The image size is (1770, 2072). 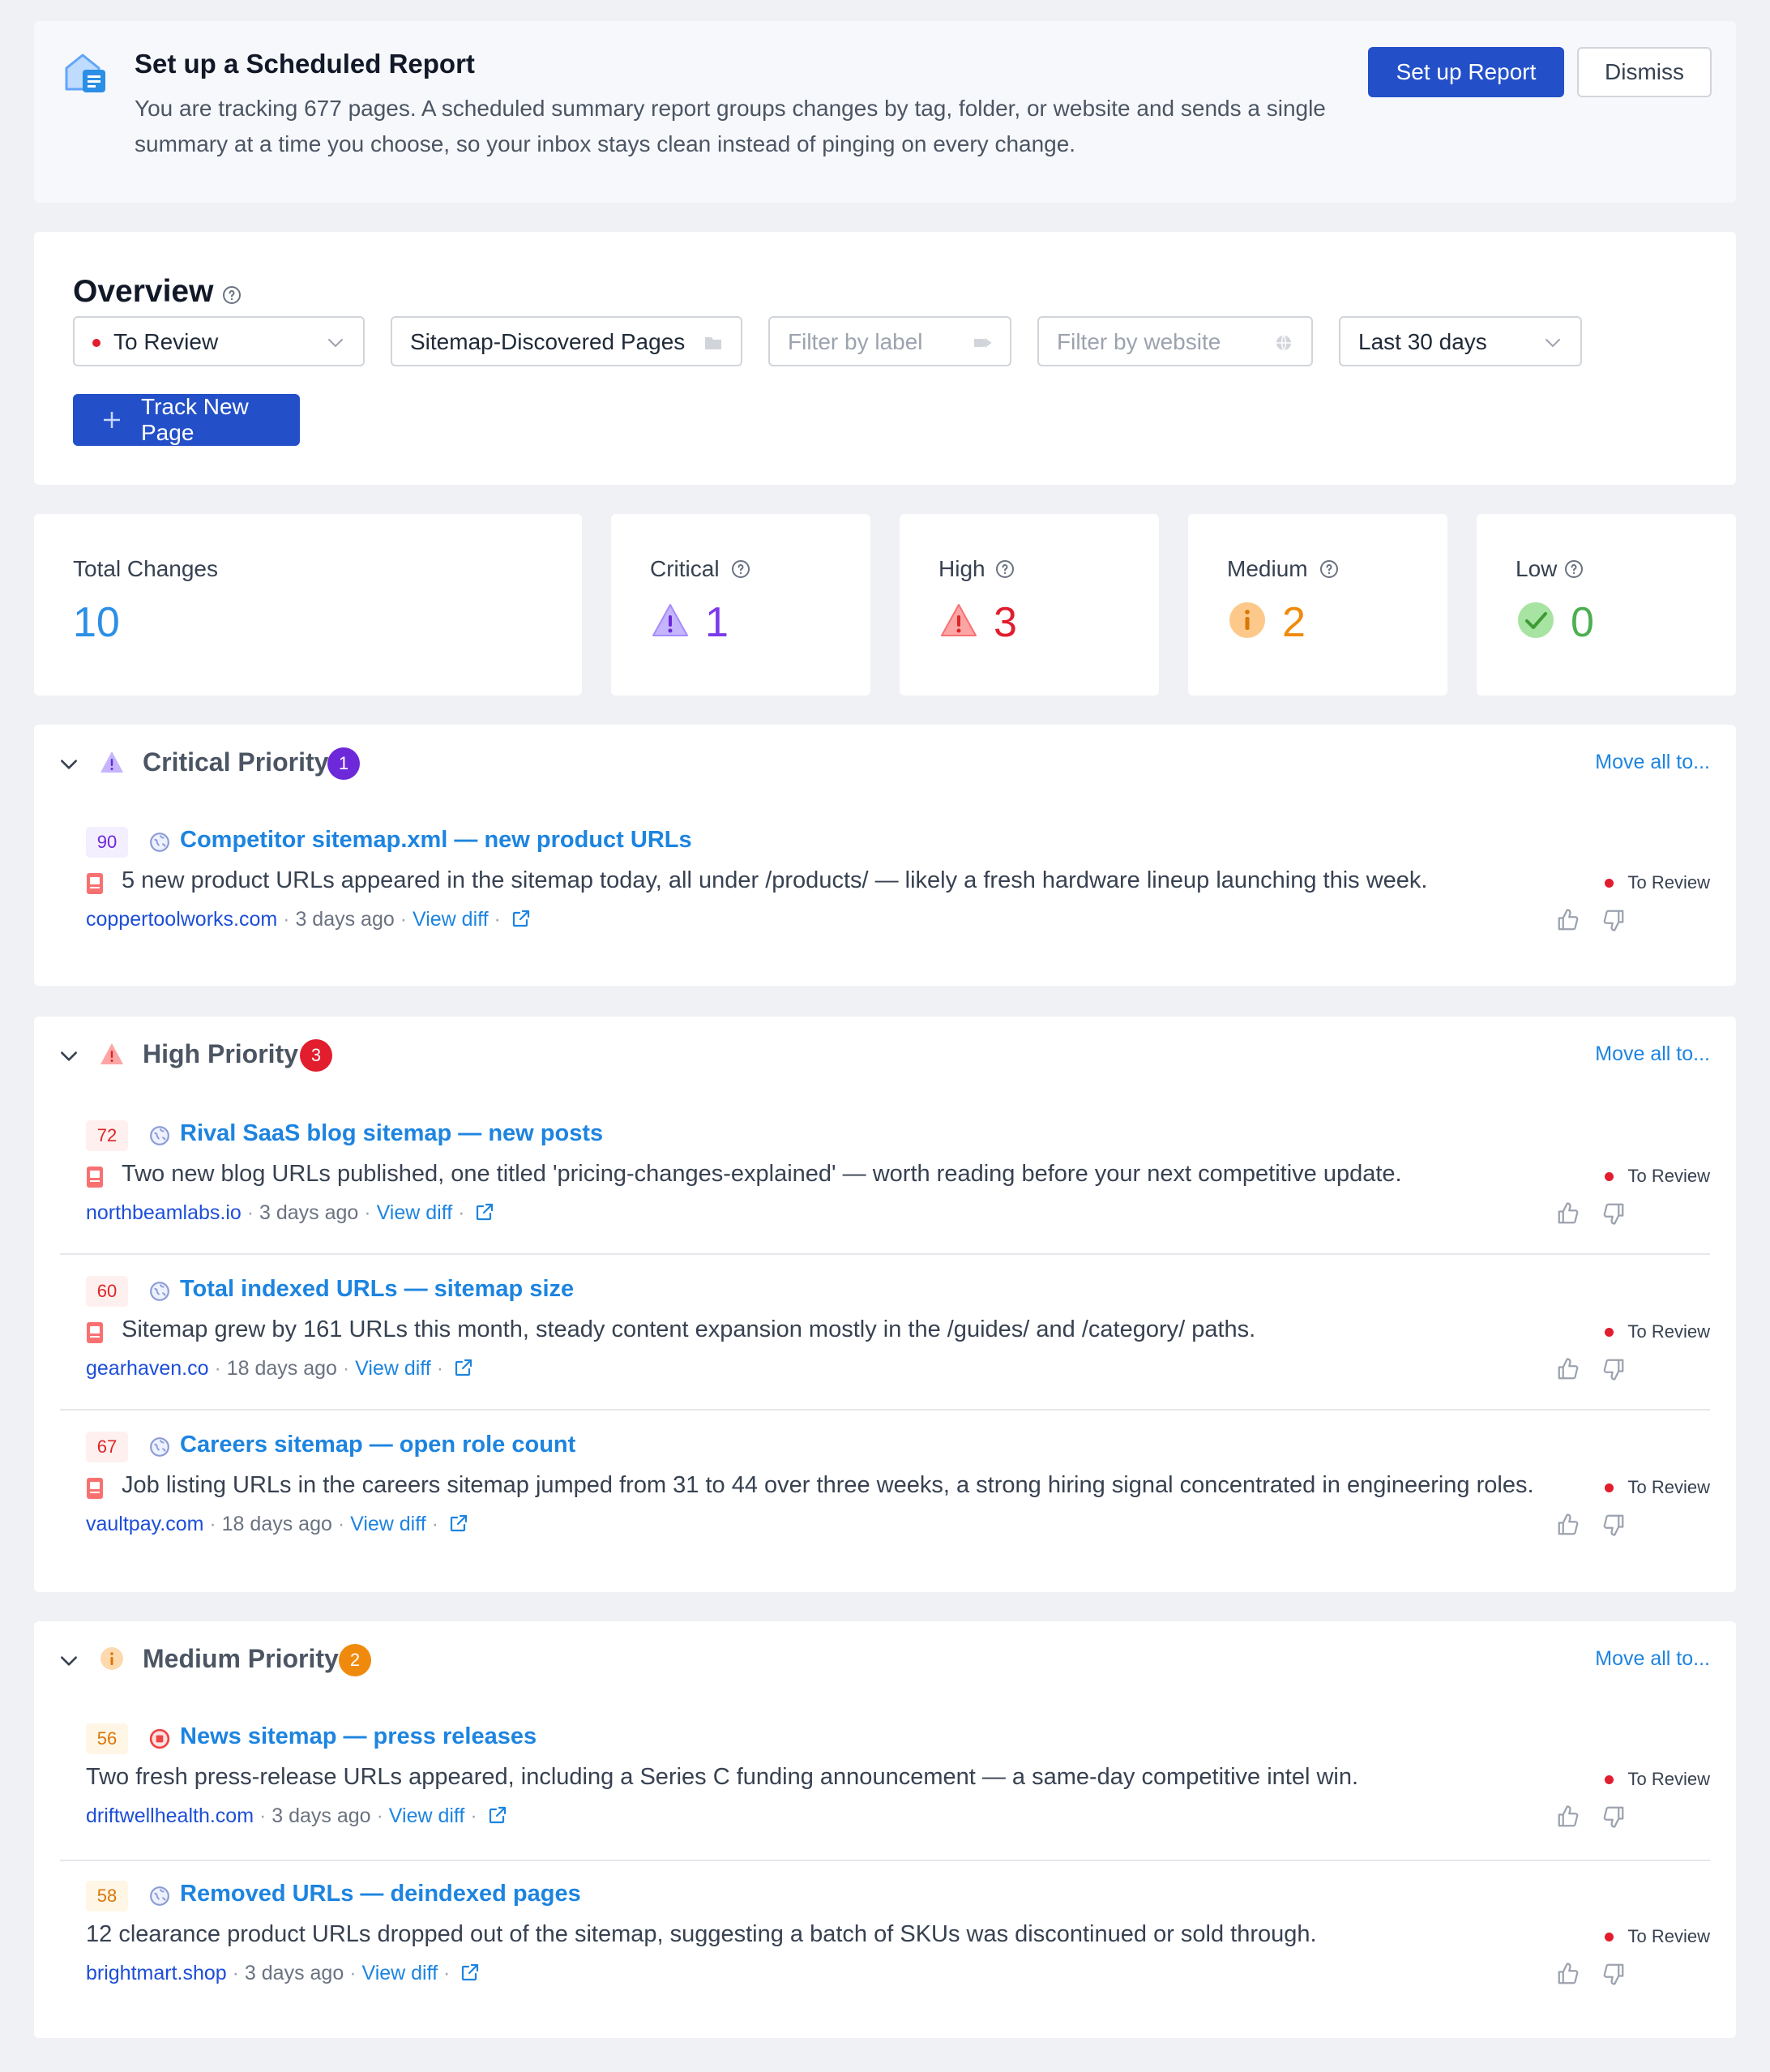 I want to click on domain-link: gearhaven.co, so click(x=147, y=1368).